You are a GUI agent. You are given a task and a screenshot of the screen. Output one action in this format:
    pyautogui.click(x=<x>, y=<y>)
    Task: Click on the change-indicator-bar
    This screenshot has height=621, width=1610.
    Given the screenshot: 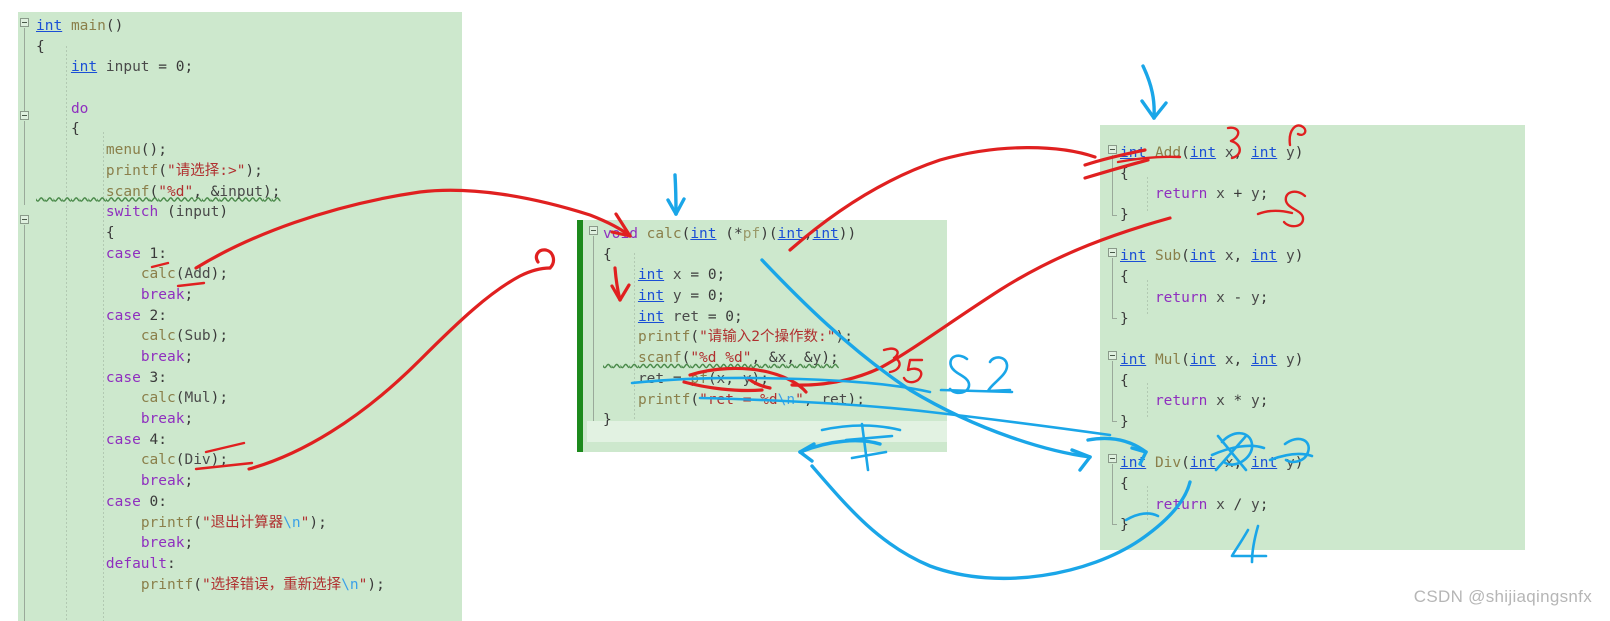 What is the action you would take?
    pyautogui.click(x=580, y=336)
    